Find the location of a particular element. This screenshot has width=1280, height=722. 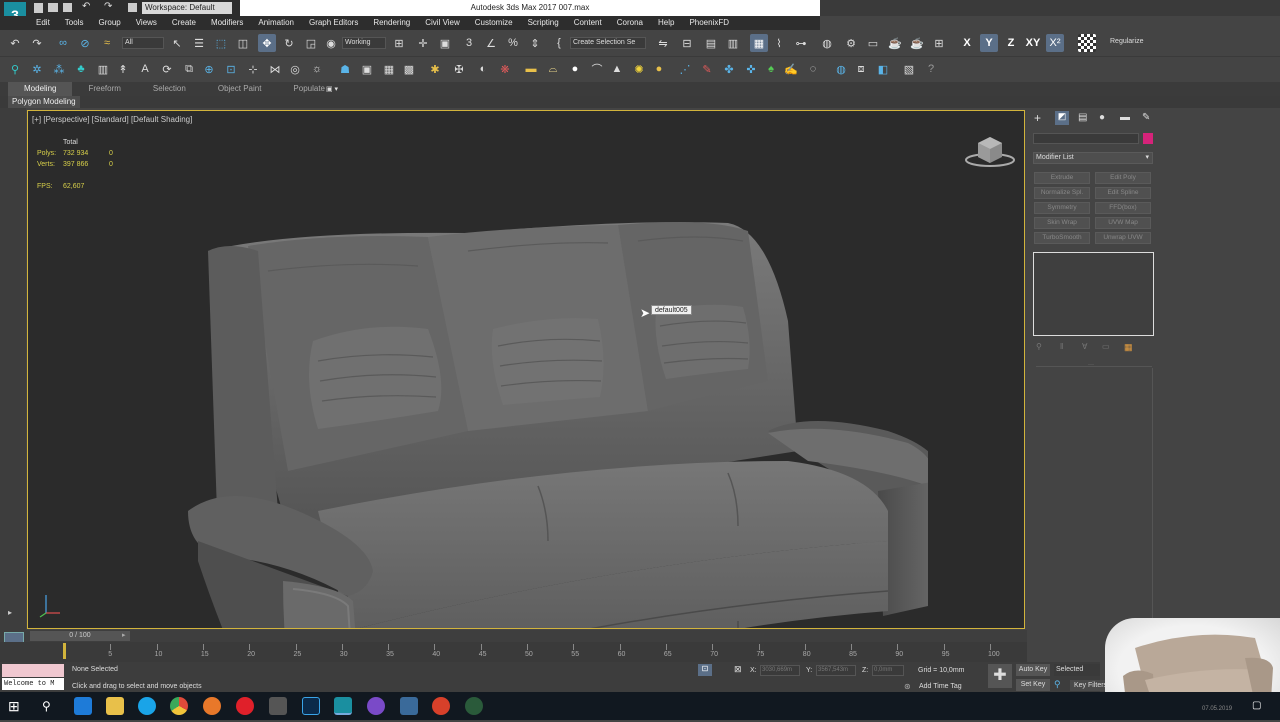

plane-icon: ▬ is located at coordinates (531, 69).